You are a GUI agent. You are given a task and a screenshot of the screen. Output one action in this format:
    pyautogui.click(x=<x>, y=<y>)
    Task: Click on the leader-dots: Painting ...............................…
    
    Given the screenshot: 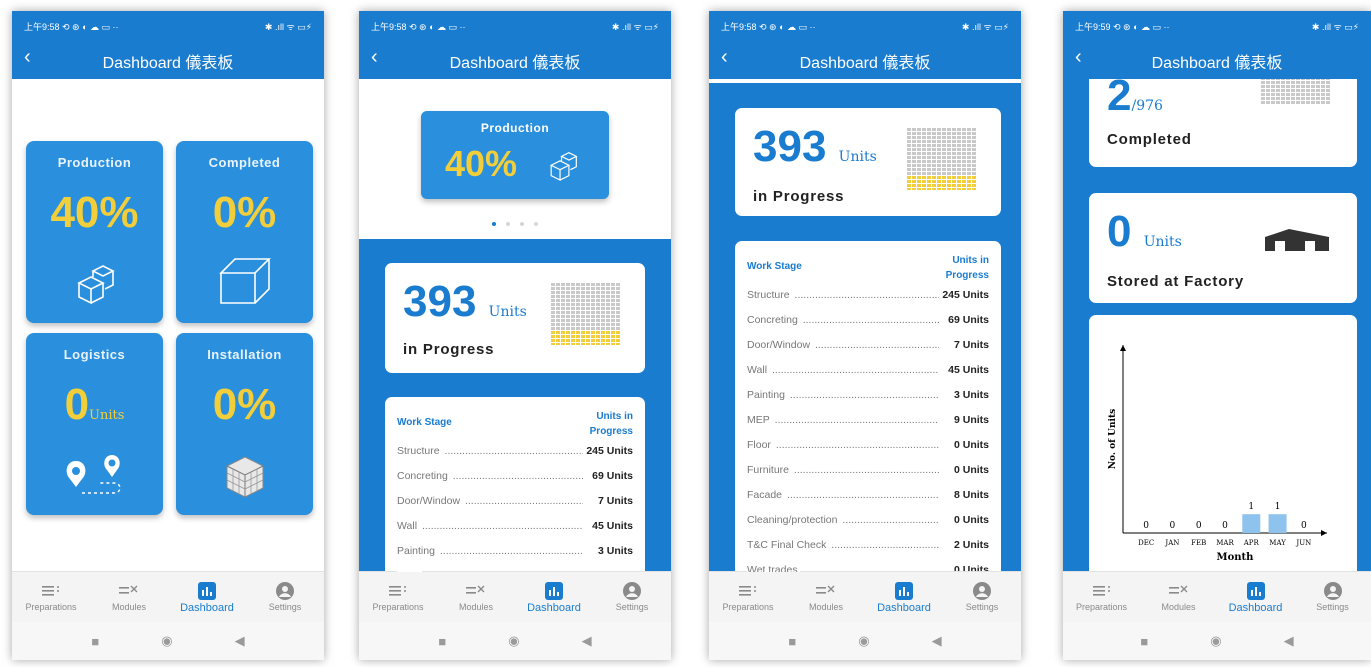 What is the action you would take?
    pyautogui.click(x=843, y=395)
    